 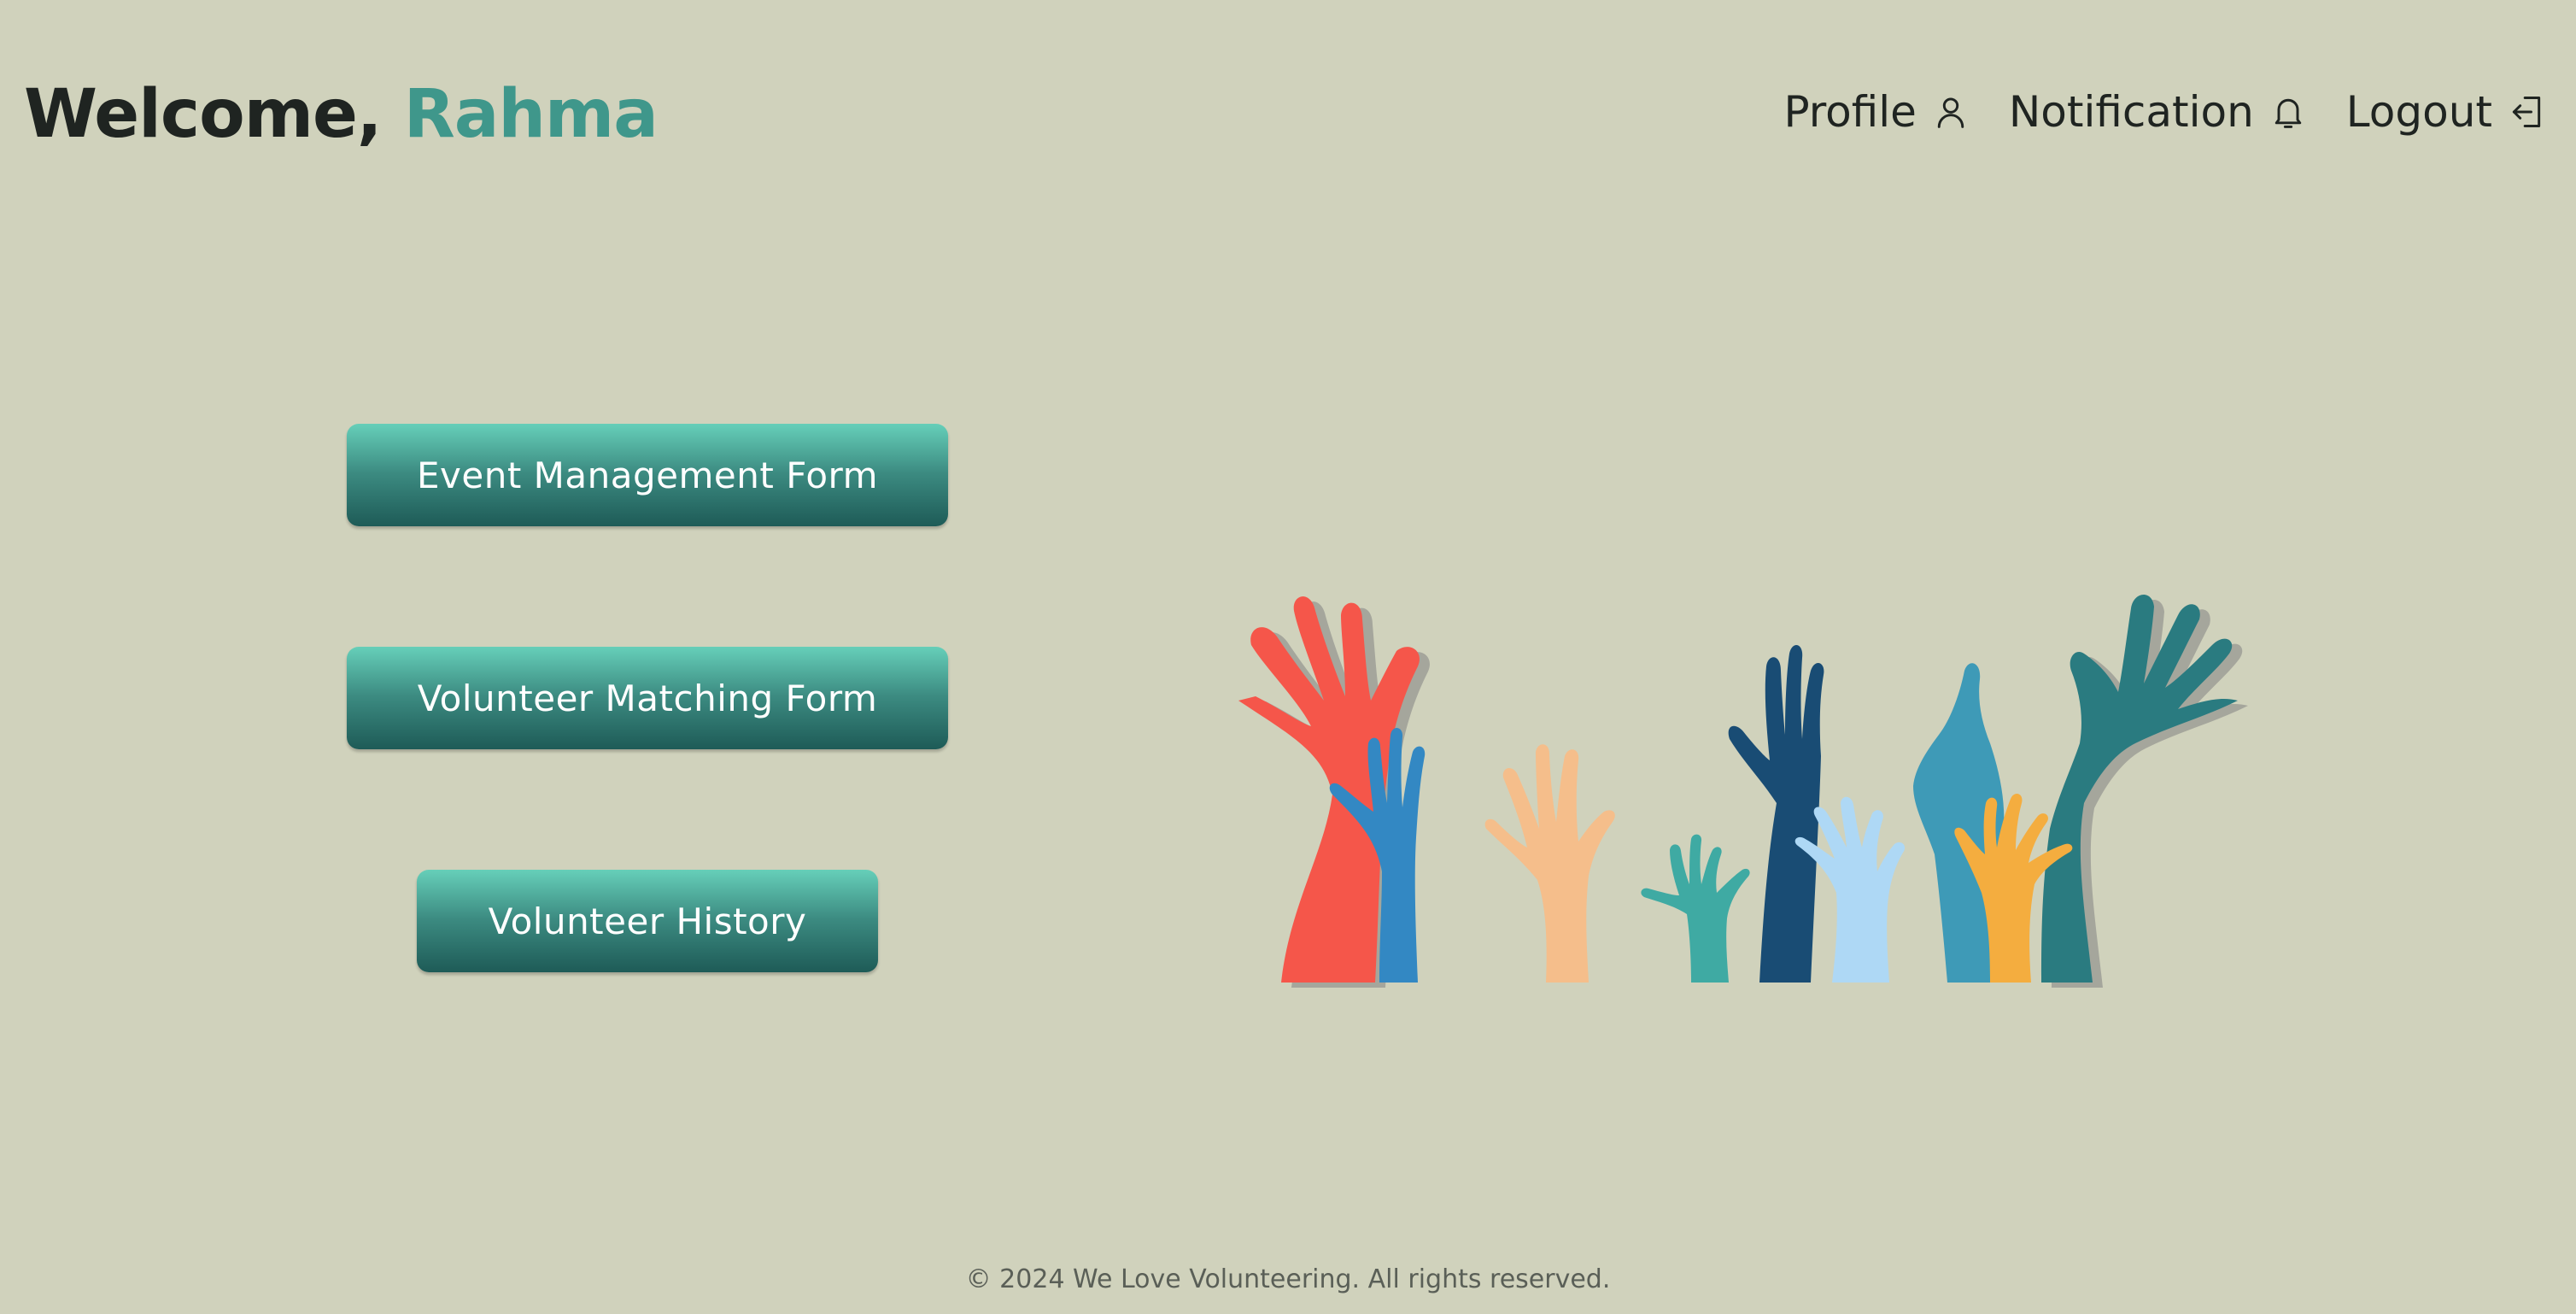 I want to click on welcome-user-name: Rahma, so click(x=531, y=115).